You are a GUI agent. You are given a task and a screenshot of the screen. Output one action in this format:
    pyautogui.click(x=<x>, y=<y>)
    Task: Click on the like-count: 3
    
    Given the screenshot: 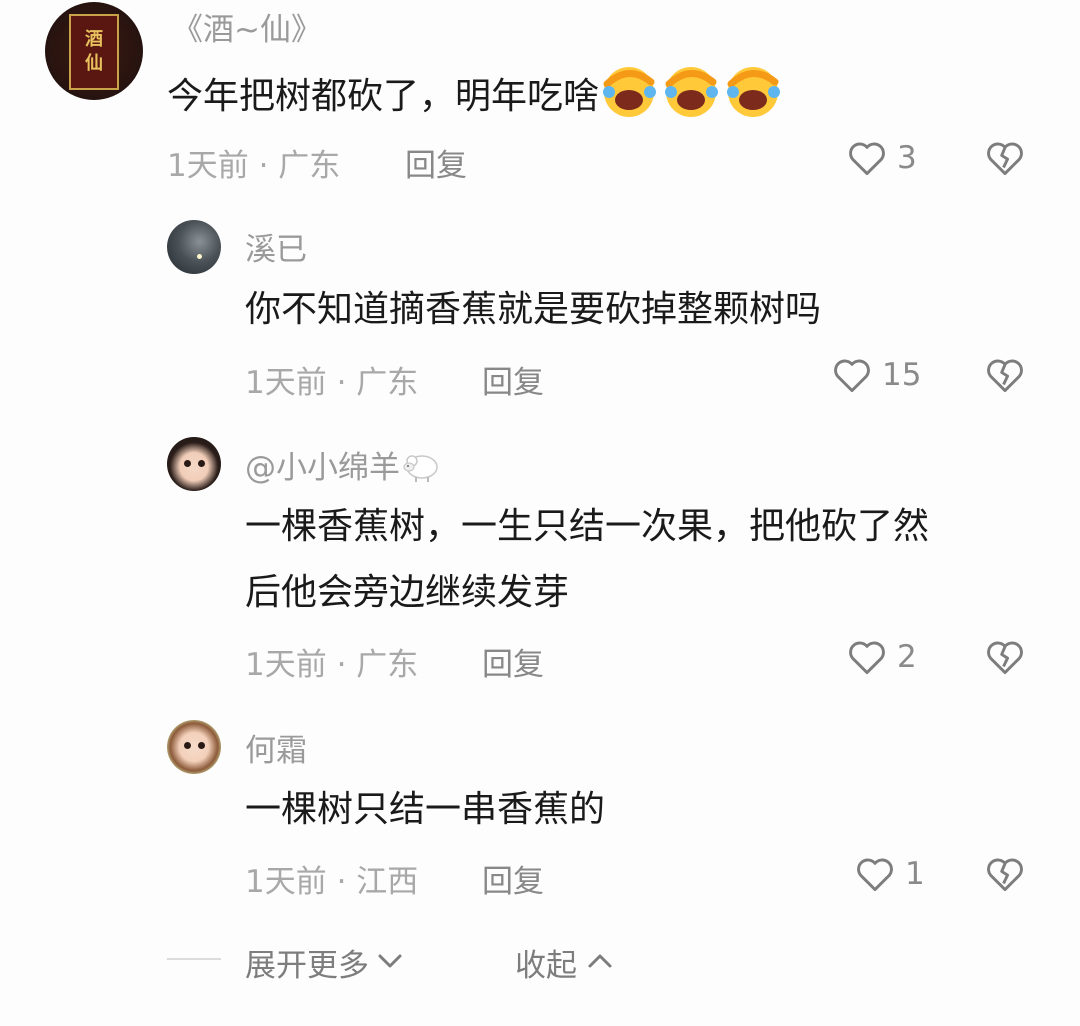 What is the action you would take?
    pyautogui.click(x=907, y=158)
    